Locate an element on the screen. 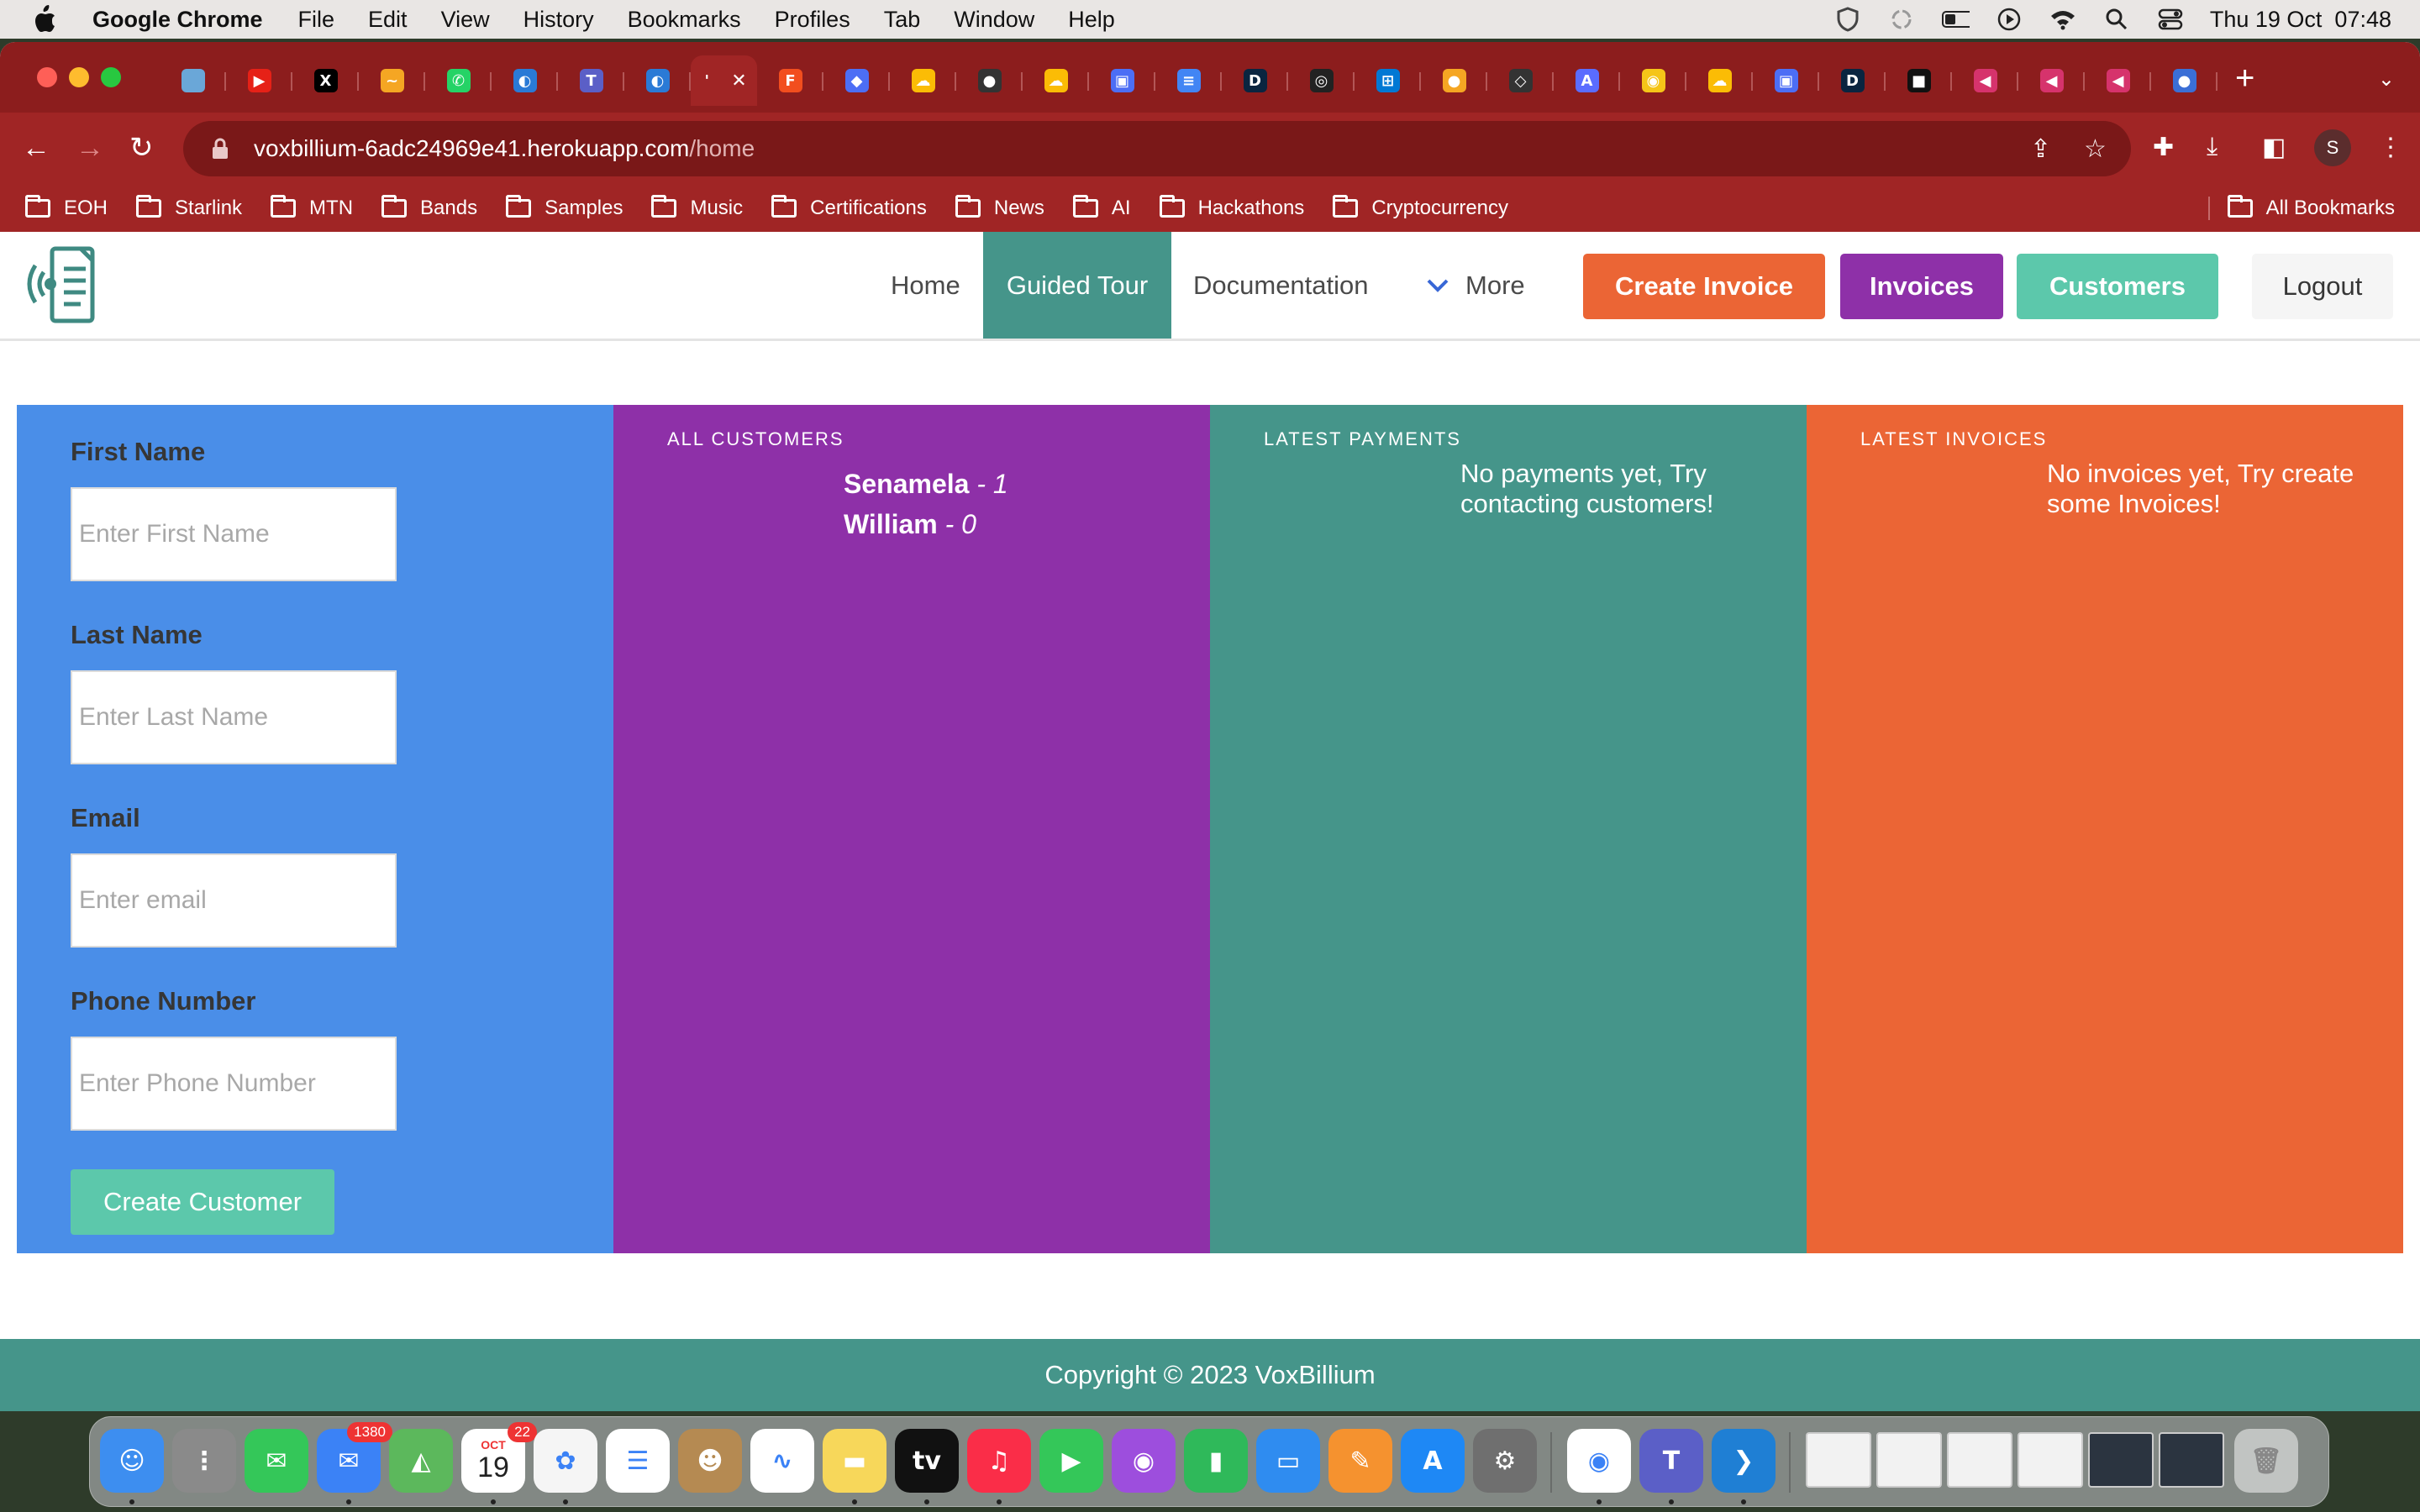  browser-tab: ≡ is located at coordinates (1188, 80).